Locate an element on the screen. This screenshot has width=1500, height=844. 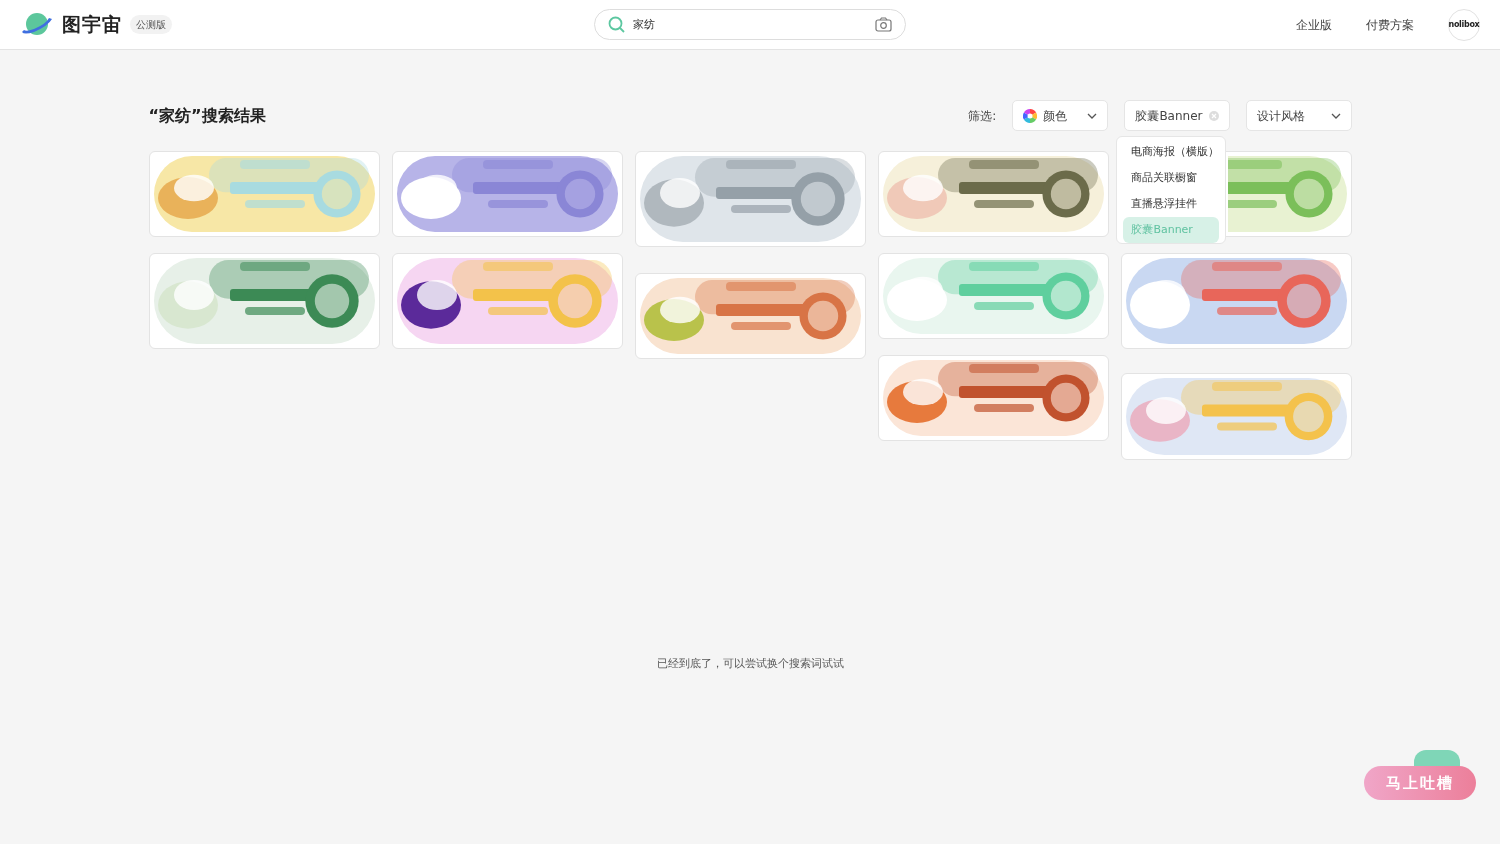
filter-dropdown: 颜色 is located at coordinates (1060, 115).